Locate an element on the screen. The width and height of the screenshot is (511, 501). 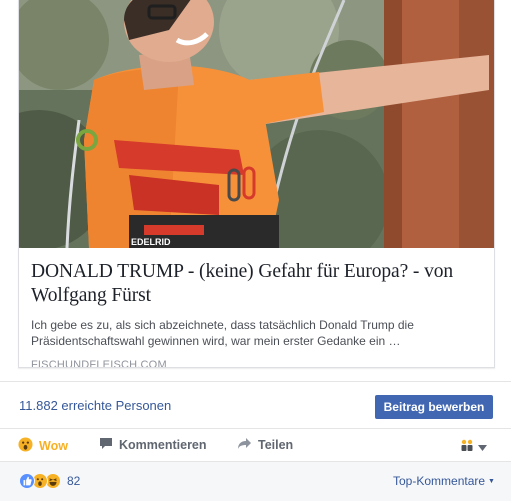
reaction-count: 82 is located at coordinates (73, 481).